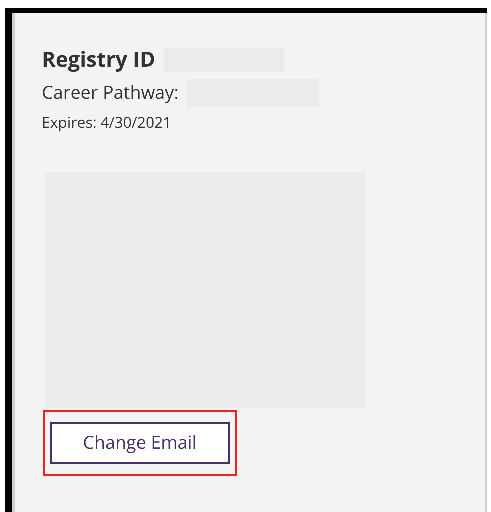  Describe the element at coordinates (140, 443) in the screenshot. I see `change-email-button: Change Email` at that location.